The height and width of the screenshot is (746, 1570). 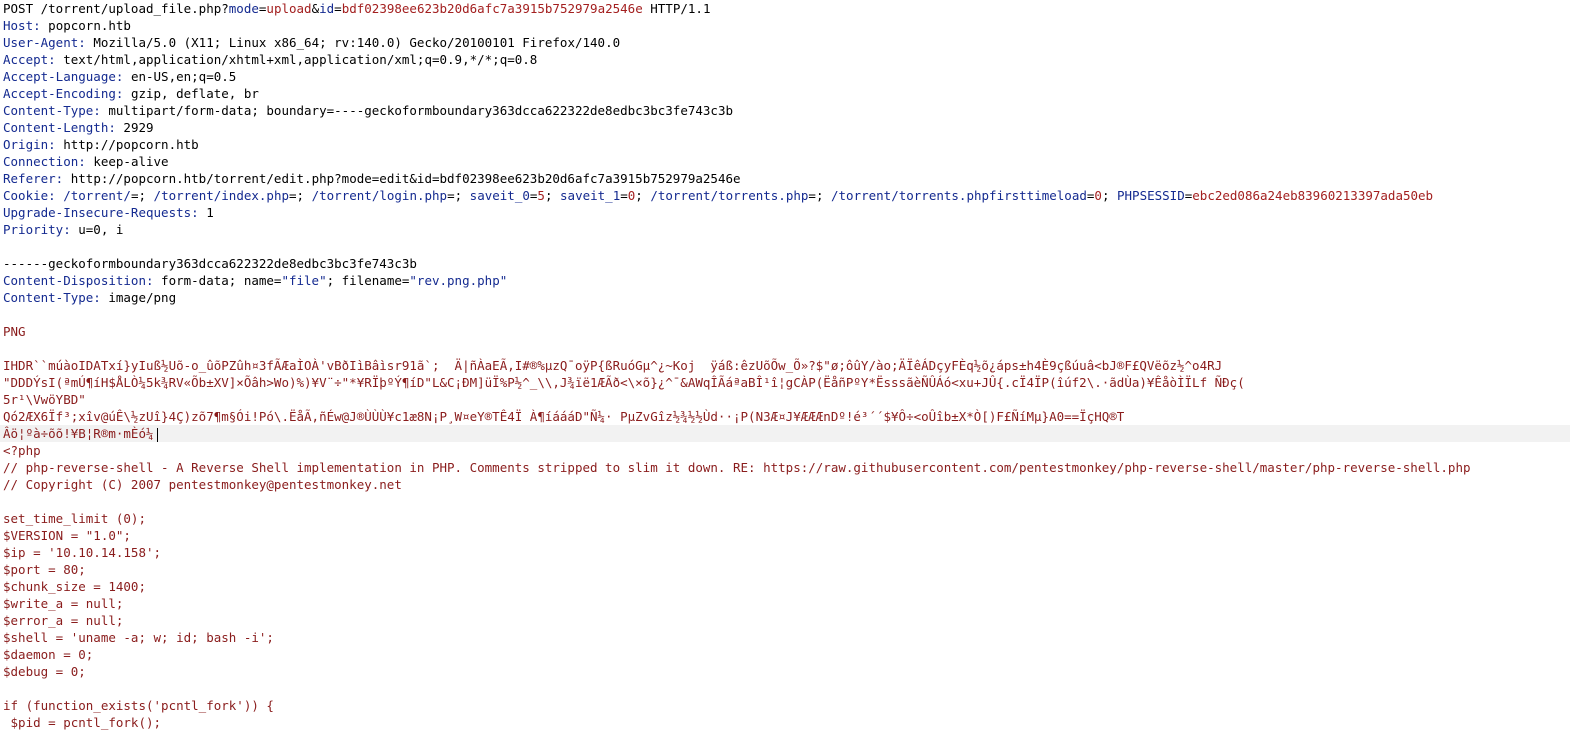 I want to click on header-key: Host:, so click(x=22, y=25).